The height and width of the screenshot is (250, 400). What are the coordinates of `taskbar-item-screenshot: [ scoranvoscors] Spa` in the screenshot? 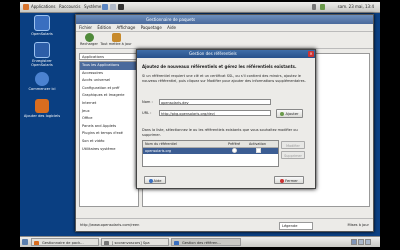 It's located at (135, 242).